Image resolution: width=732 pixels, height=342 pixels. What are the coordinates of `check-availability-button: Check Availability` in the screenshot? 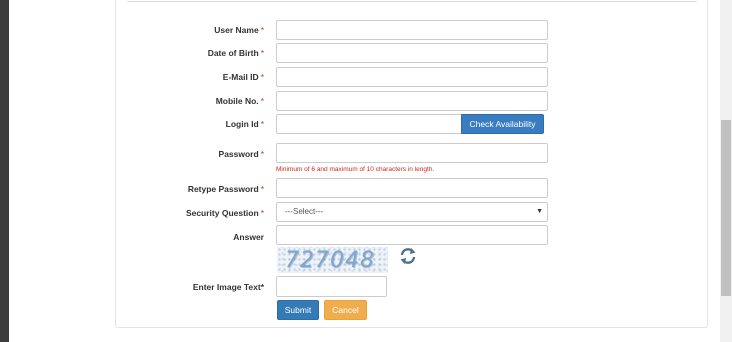 It's located at (502, 124).